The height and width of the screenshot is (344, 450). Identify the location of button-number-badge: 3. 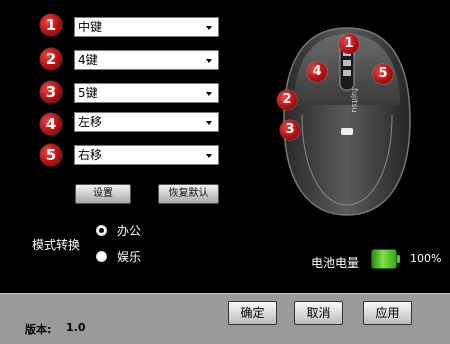
(51, 92).